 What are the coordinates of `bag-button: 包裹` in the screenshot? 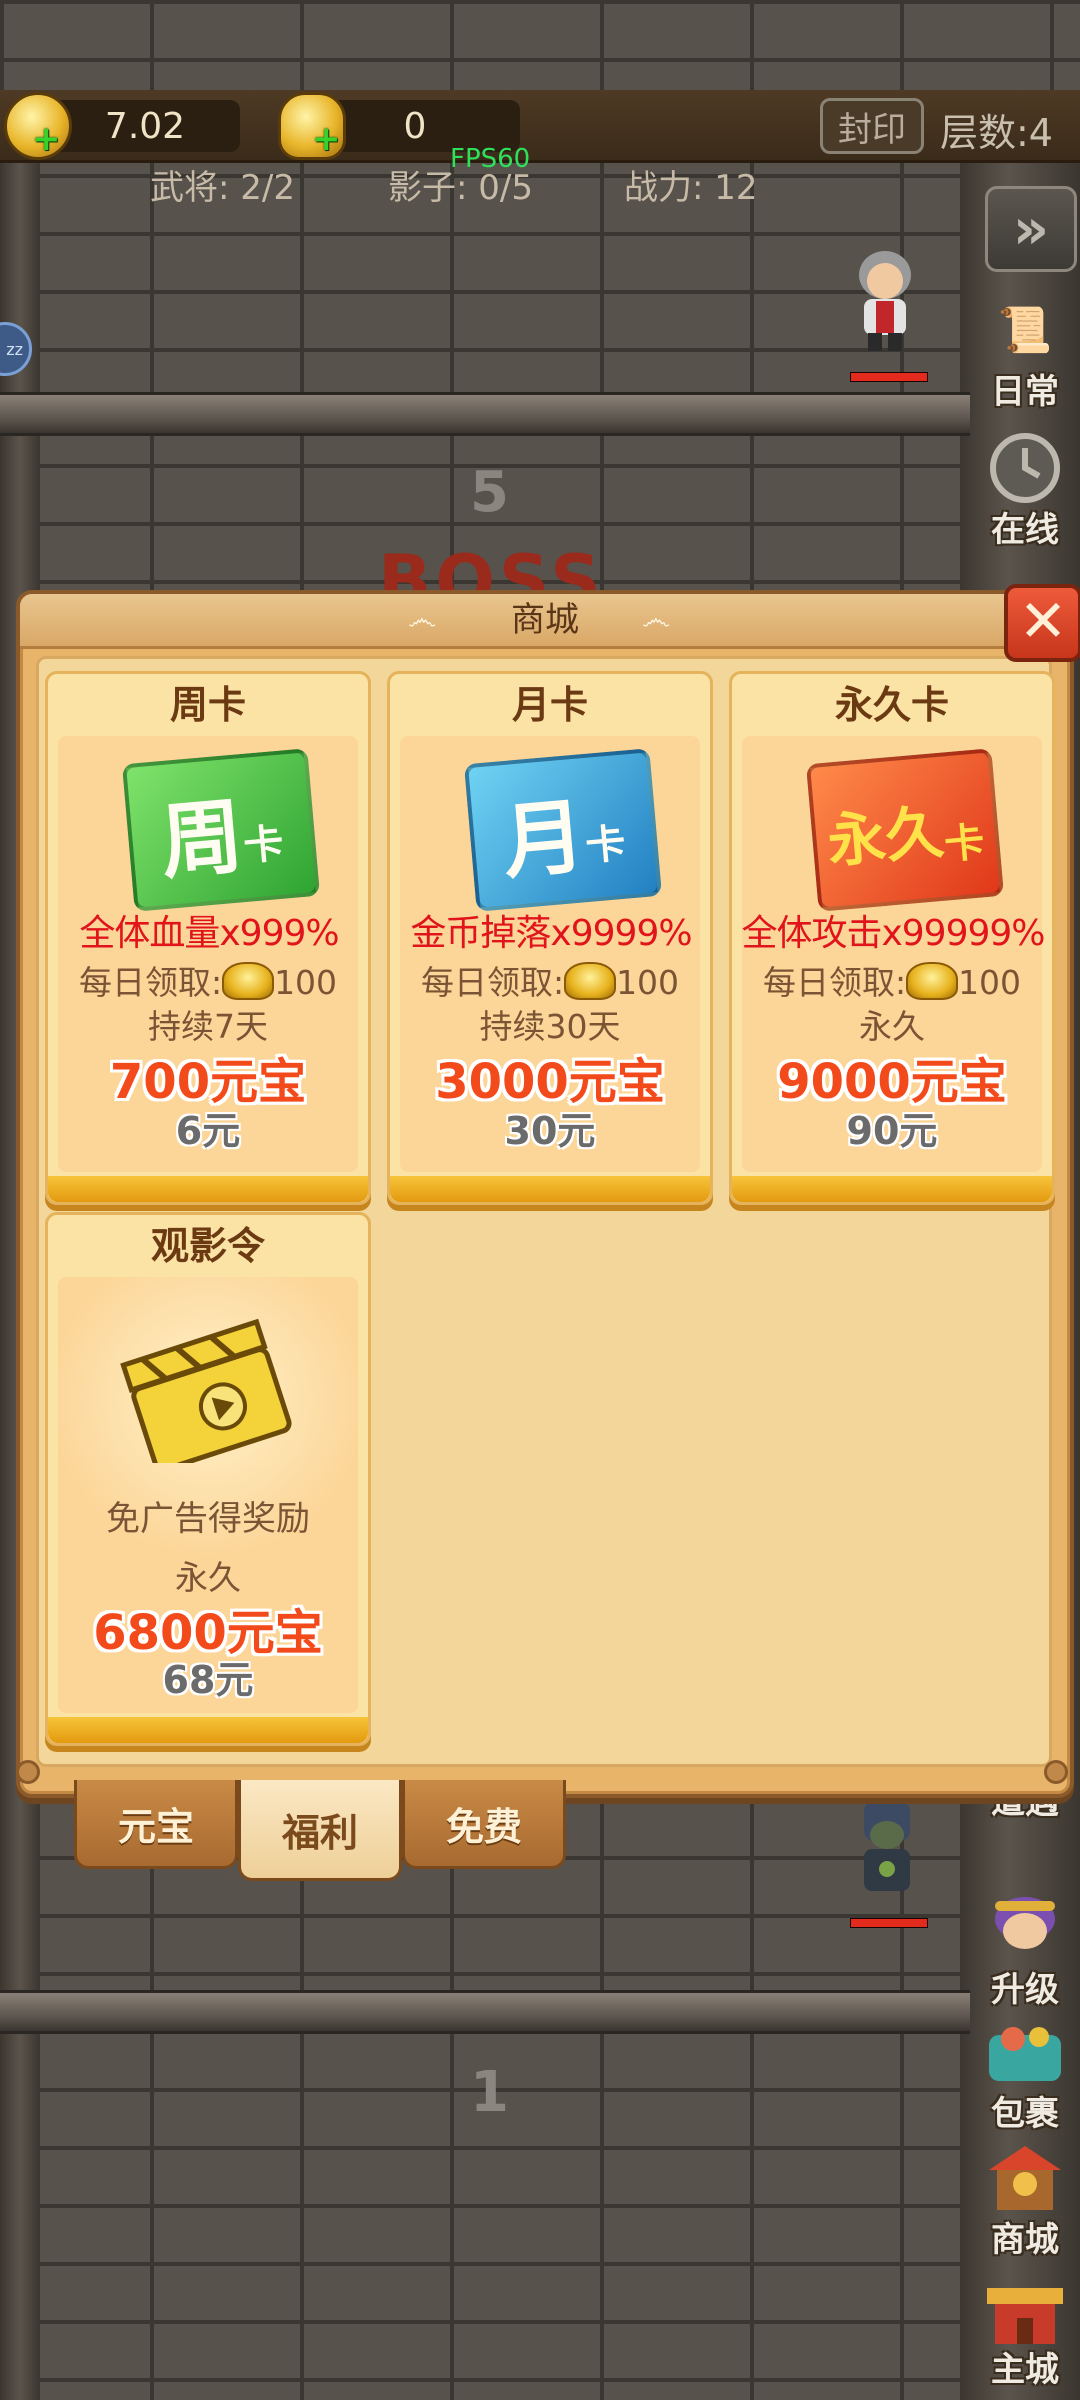 It's located at (1025, 2073).